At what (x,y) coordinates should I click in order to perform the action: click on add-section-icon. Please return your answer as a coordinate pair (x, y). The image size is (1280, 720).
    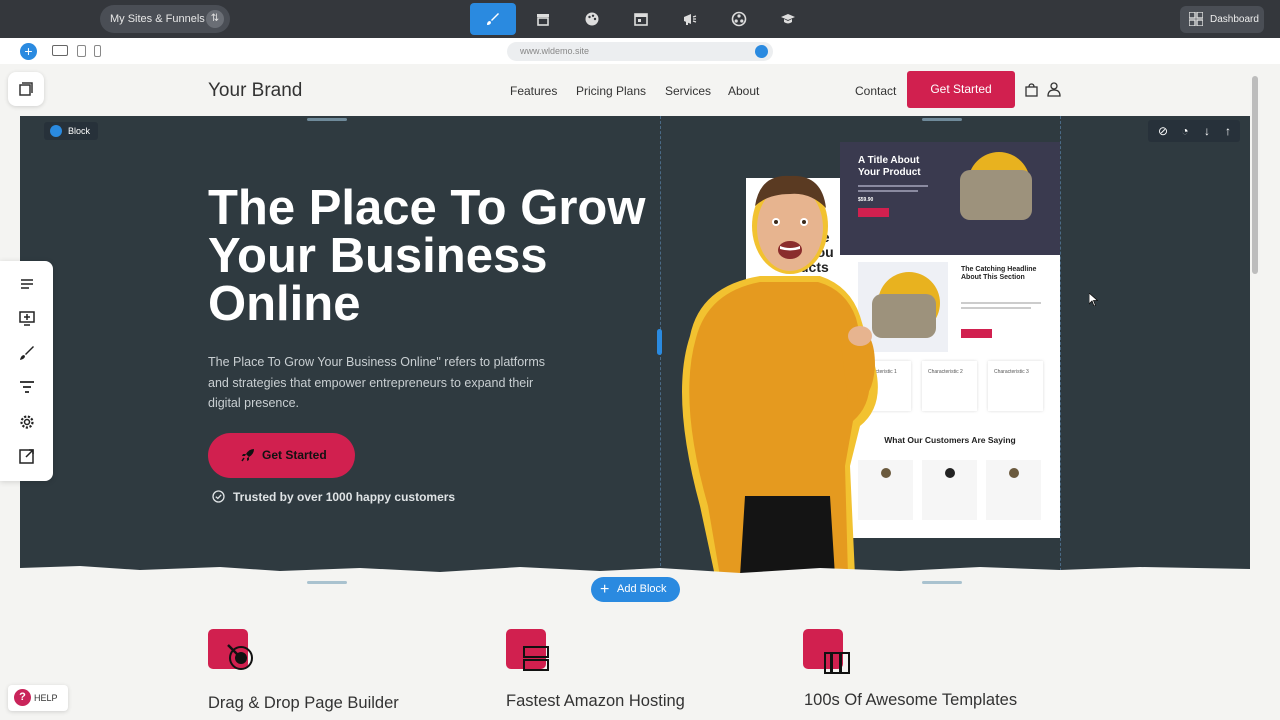
    Looking at the image, I should click on (27, 318).